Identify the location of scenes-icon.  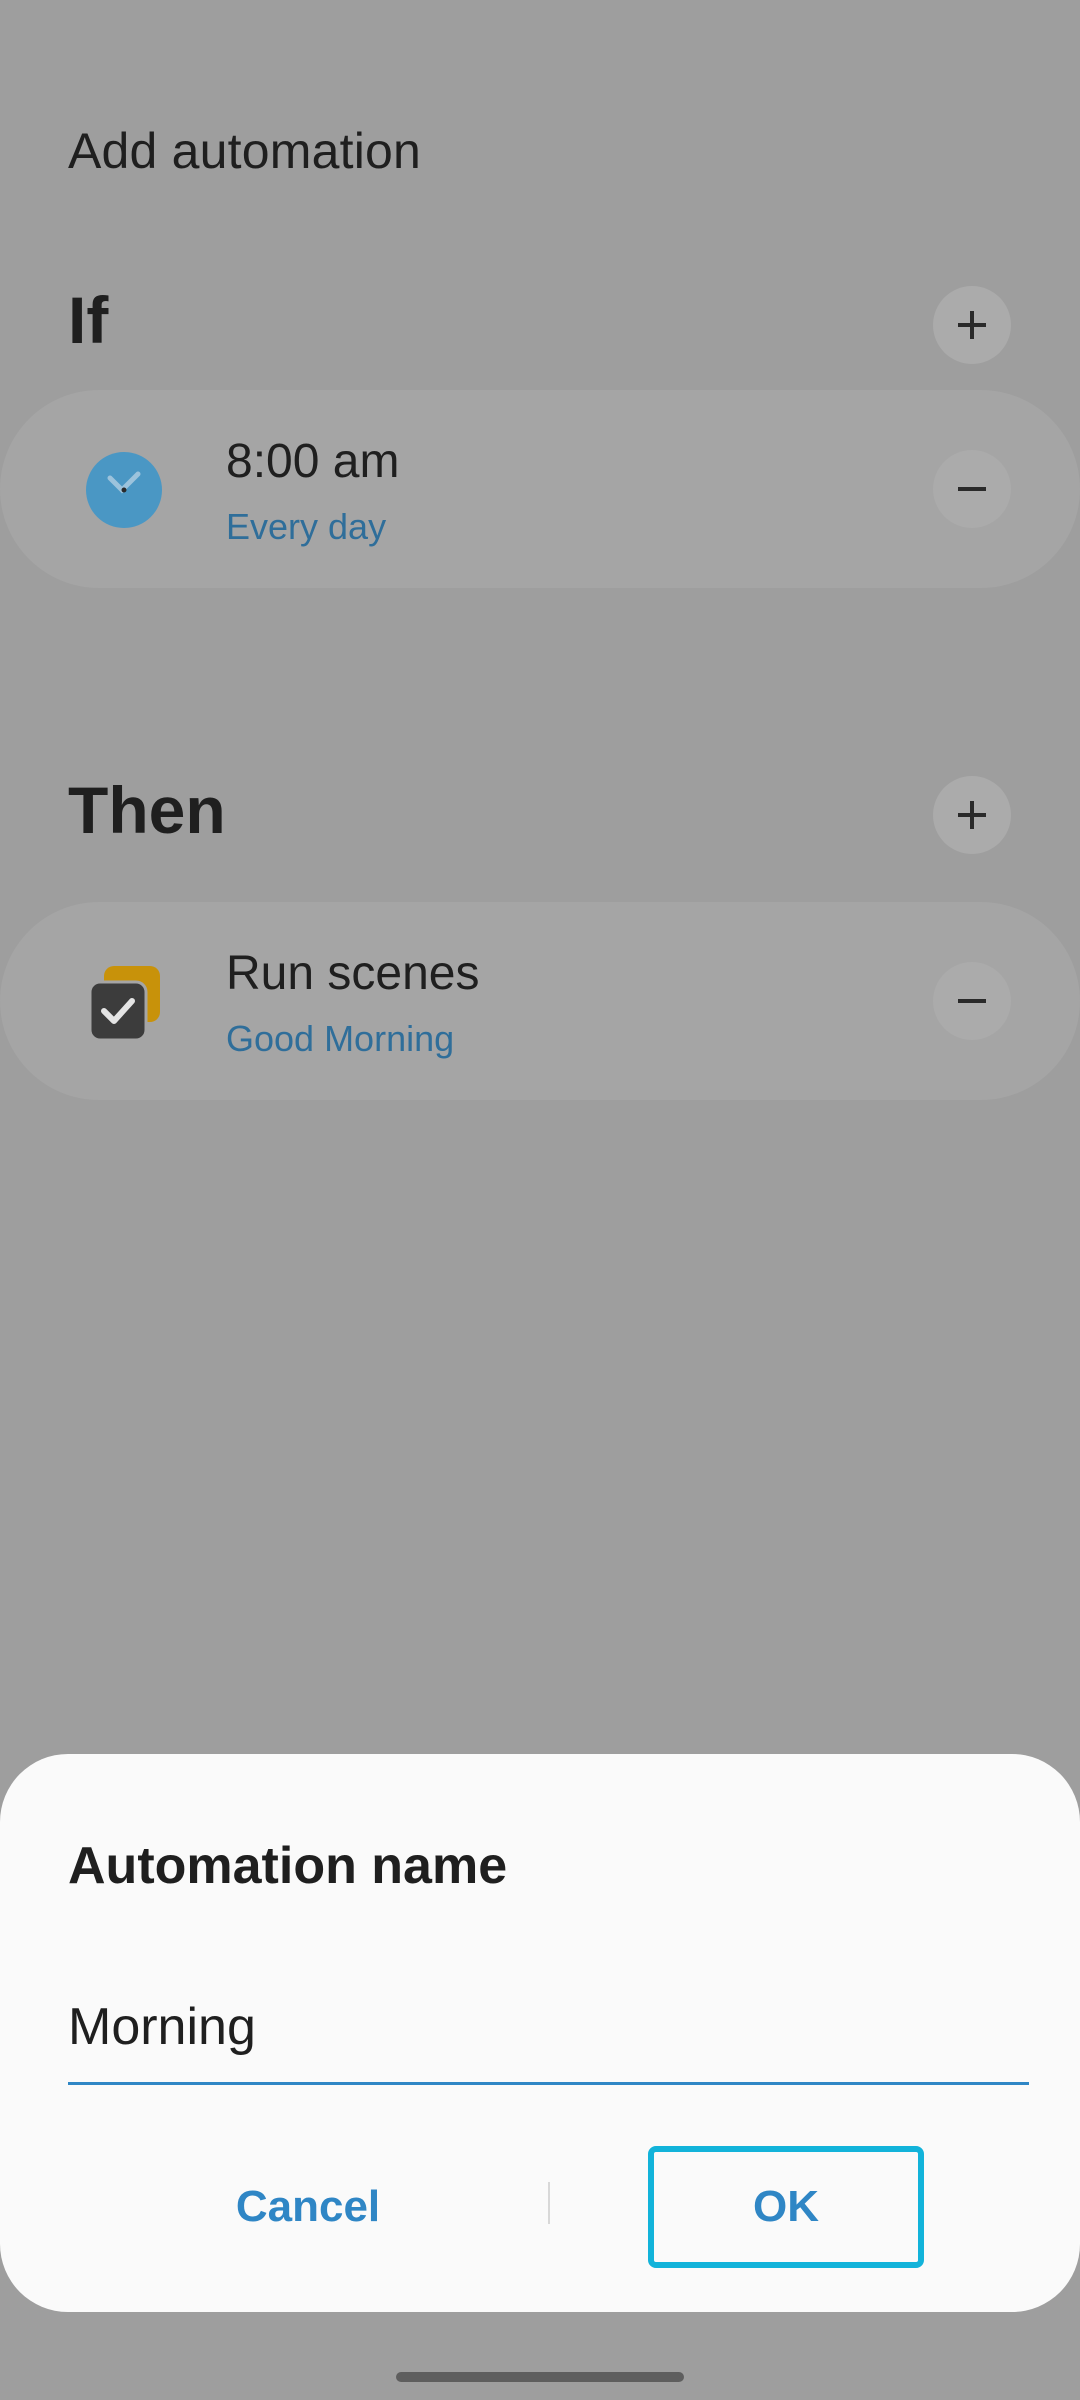
(125, 1005).